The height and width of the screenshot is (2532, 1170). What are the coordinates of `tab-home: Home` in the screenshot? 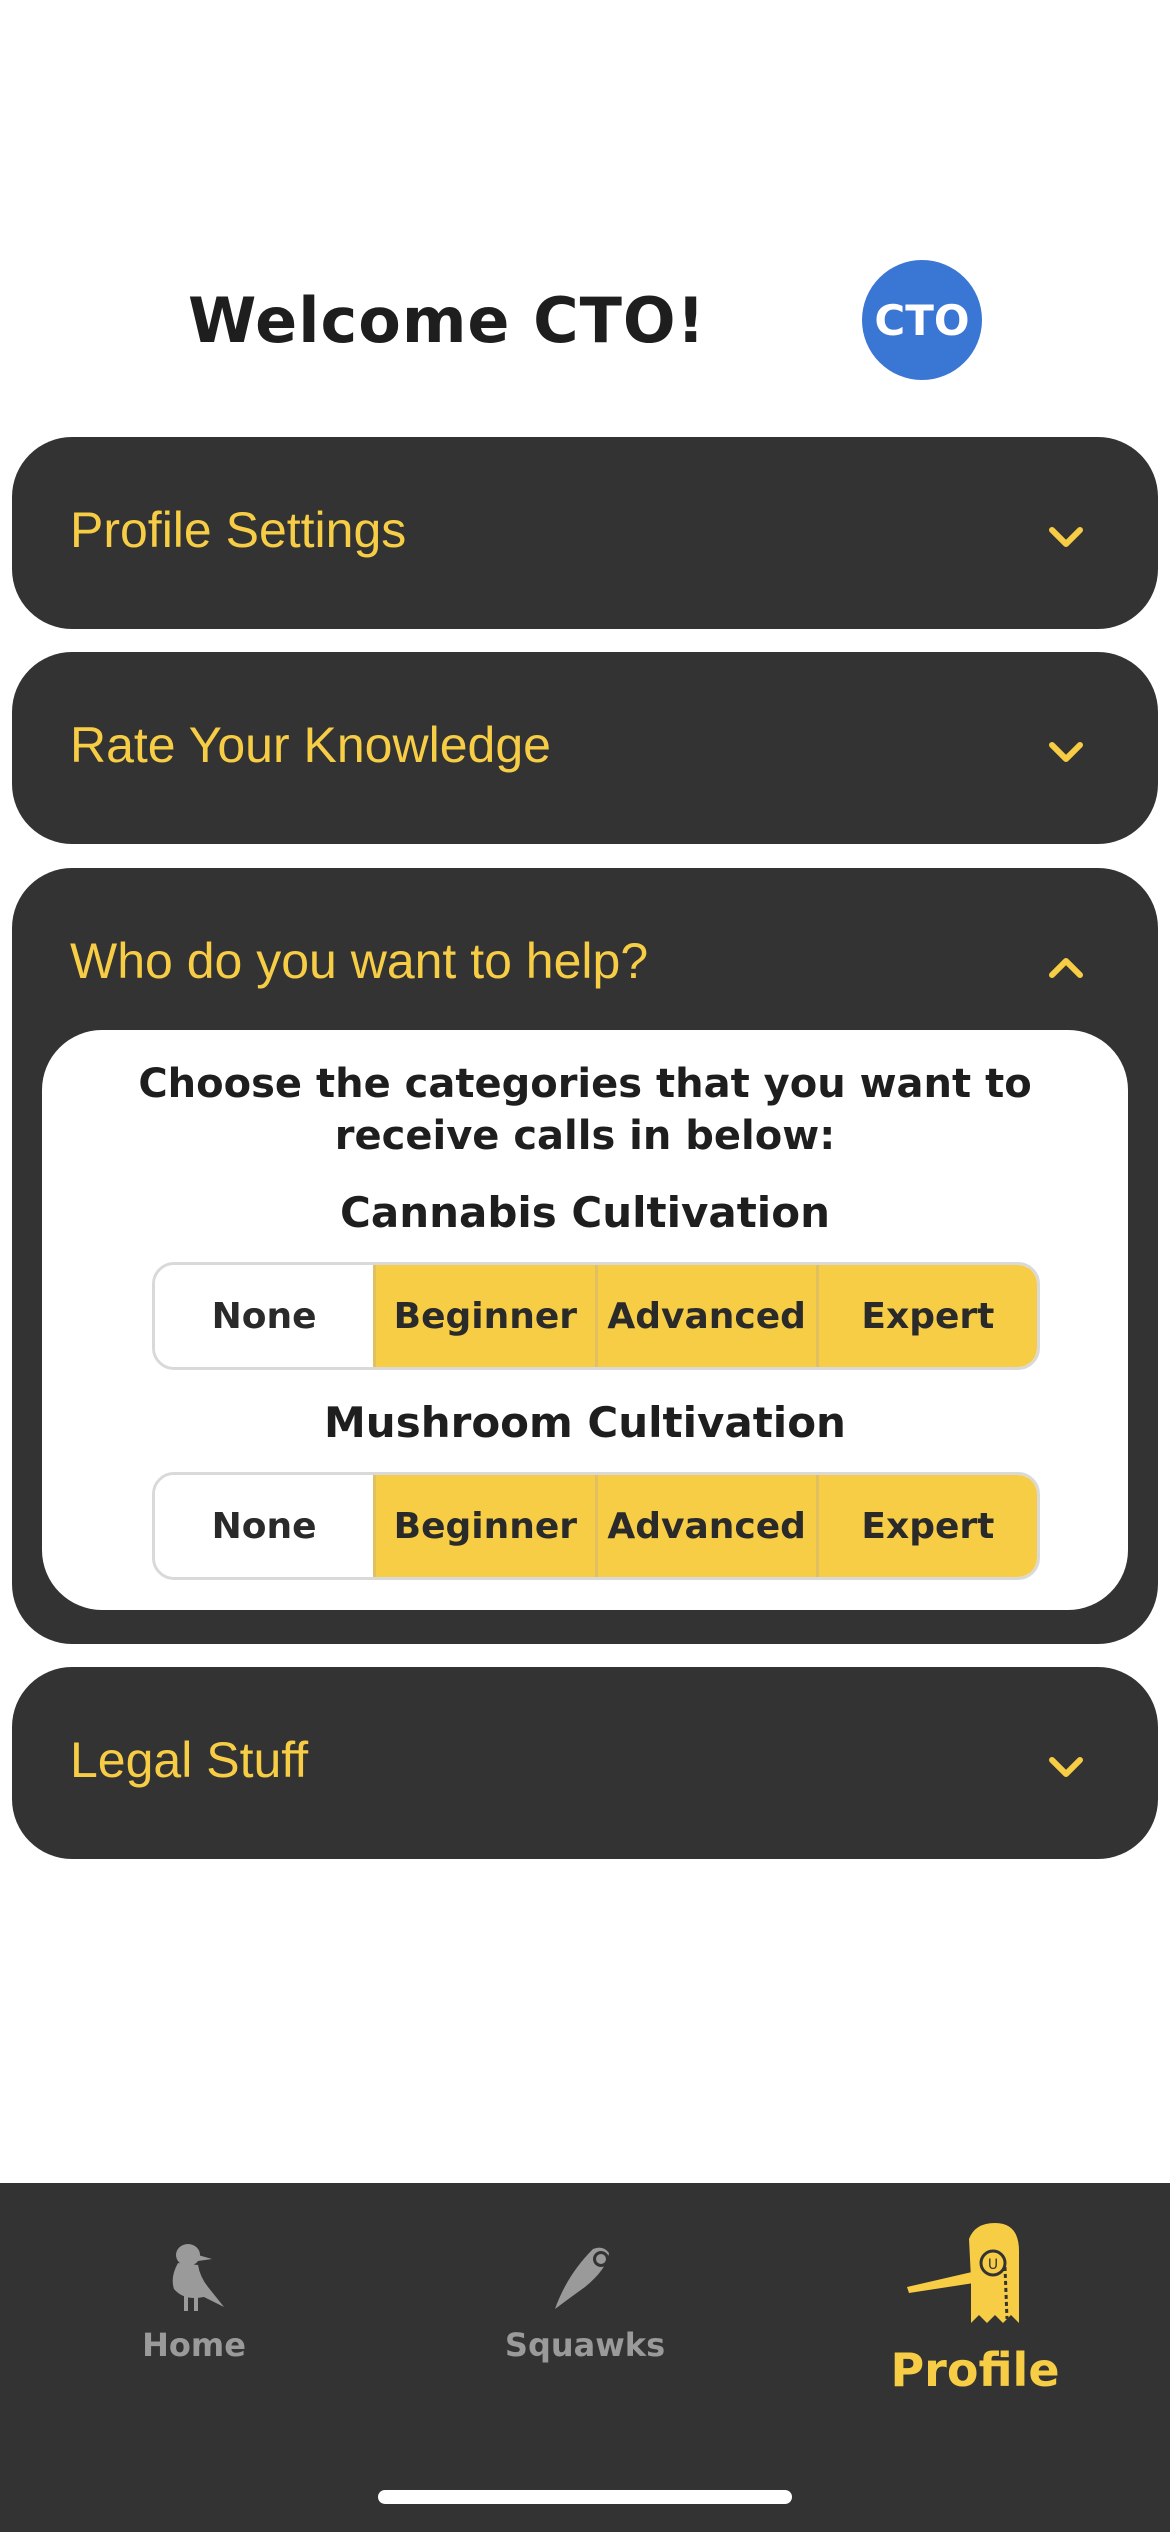 It's located at (194, 2303).